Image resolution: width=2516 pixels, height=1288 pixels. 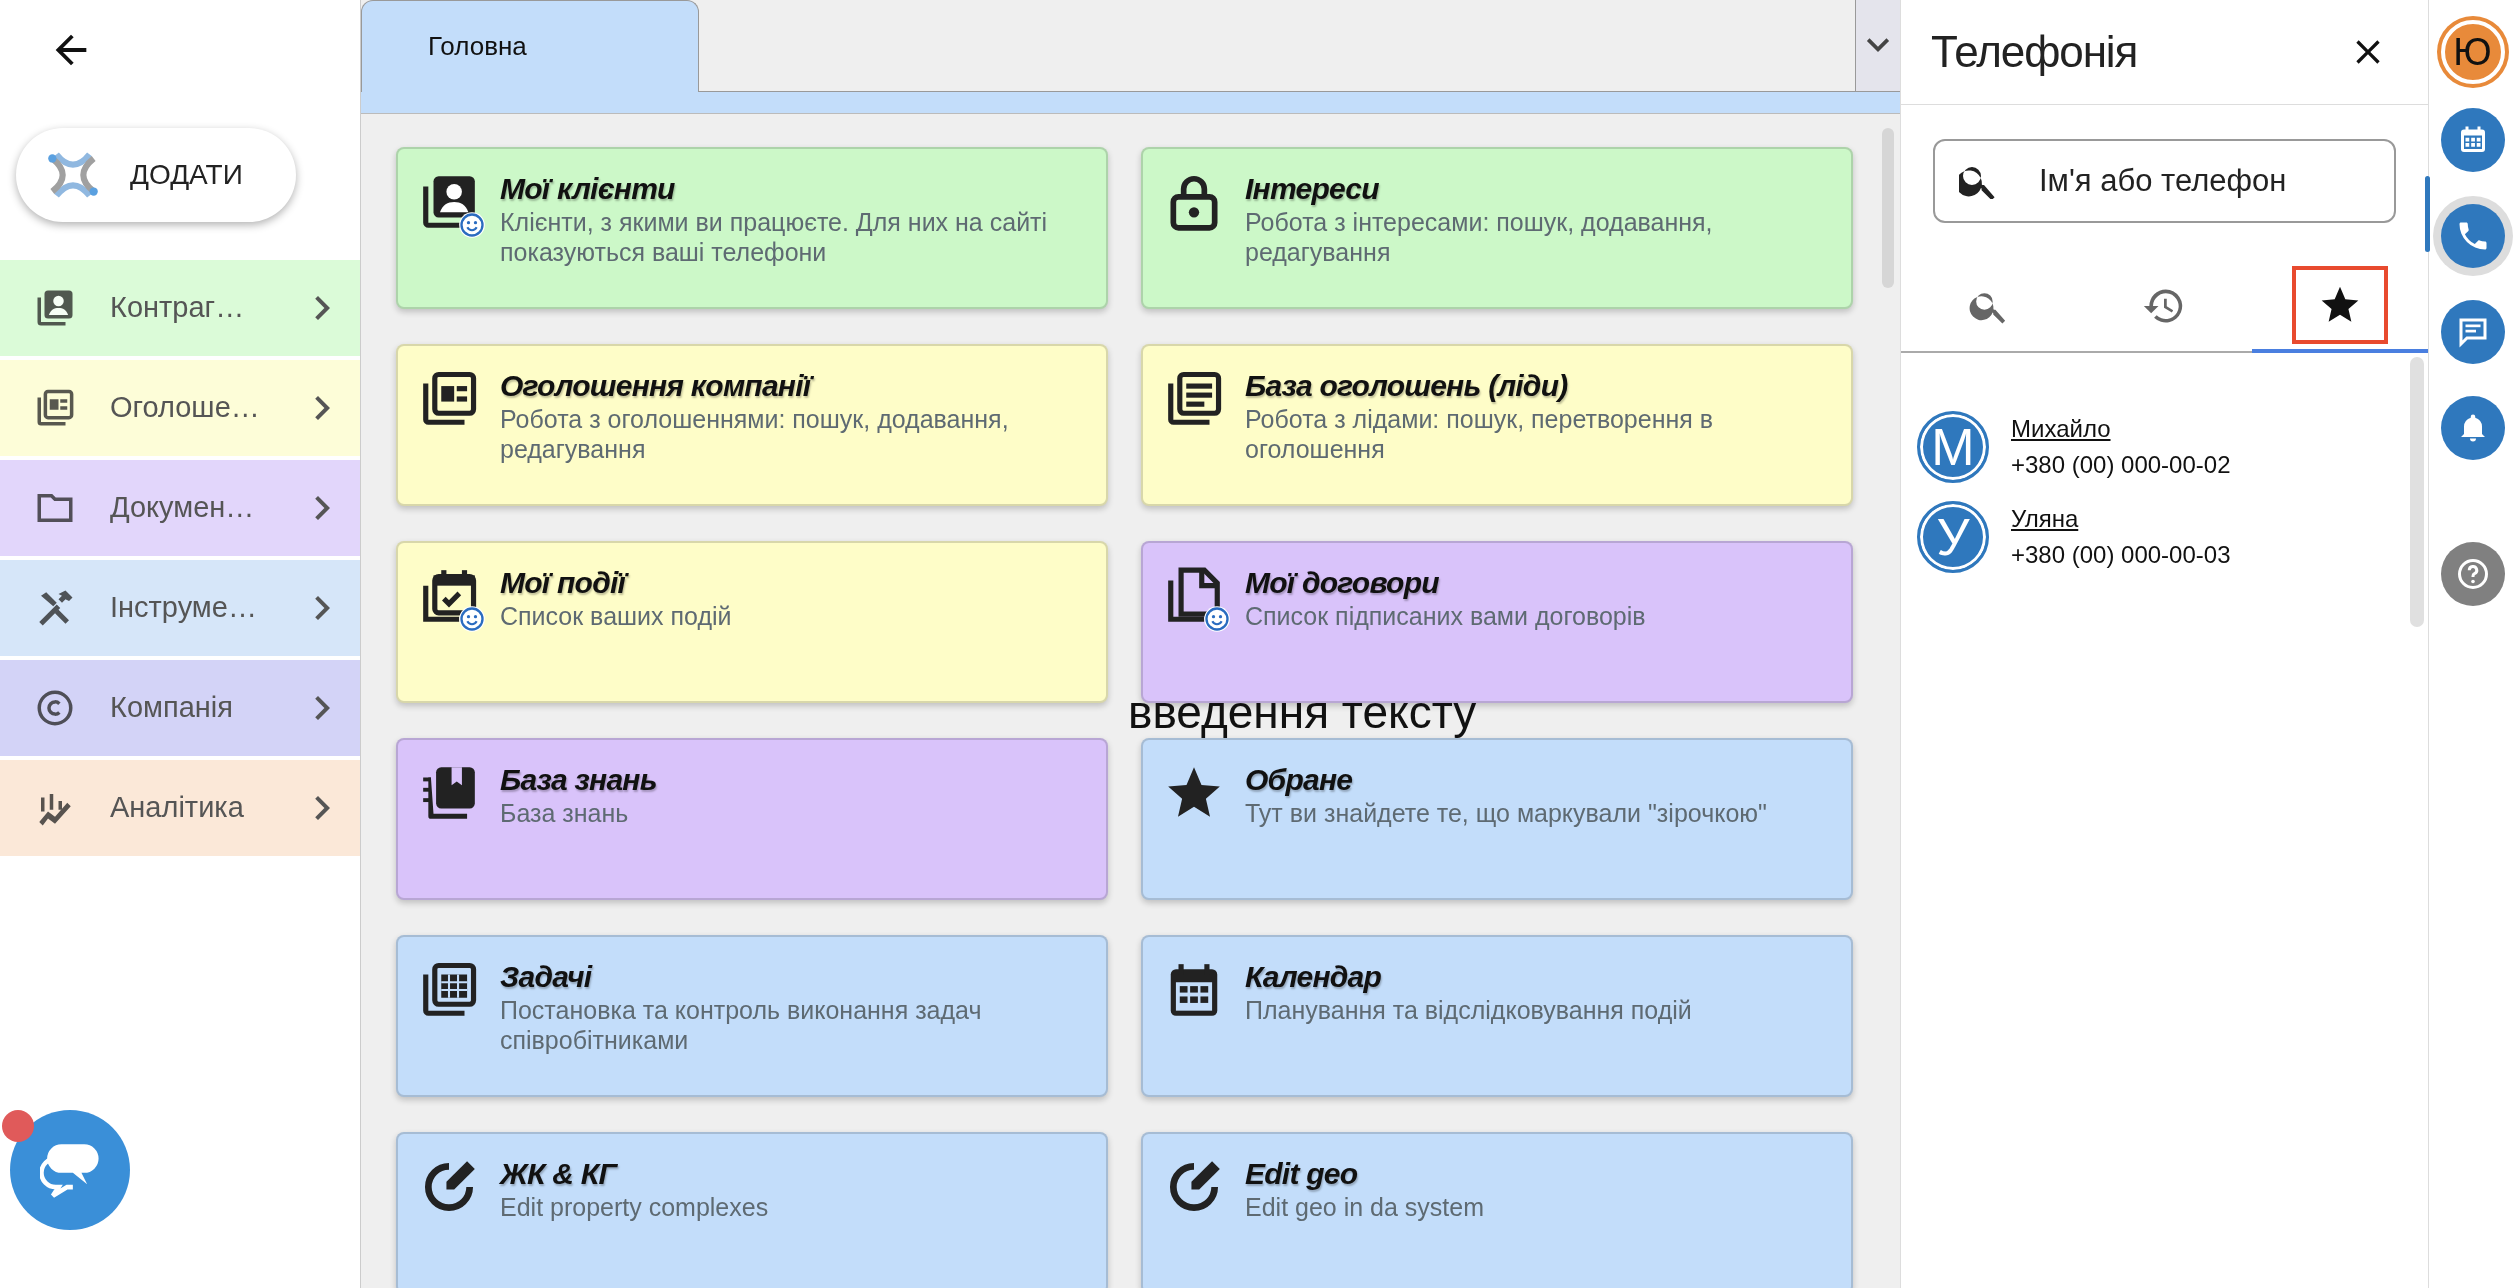 I want to click on search-field: Ім'я або телефон, so click(x=2164, y=181).